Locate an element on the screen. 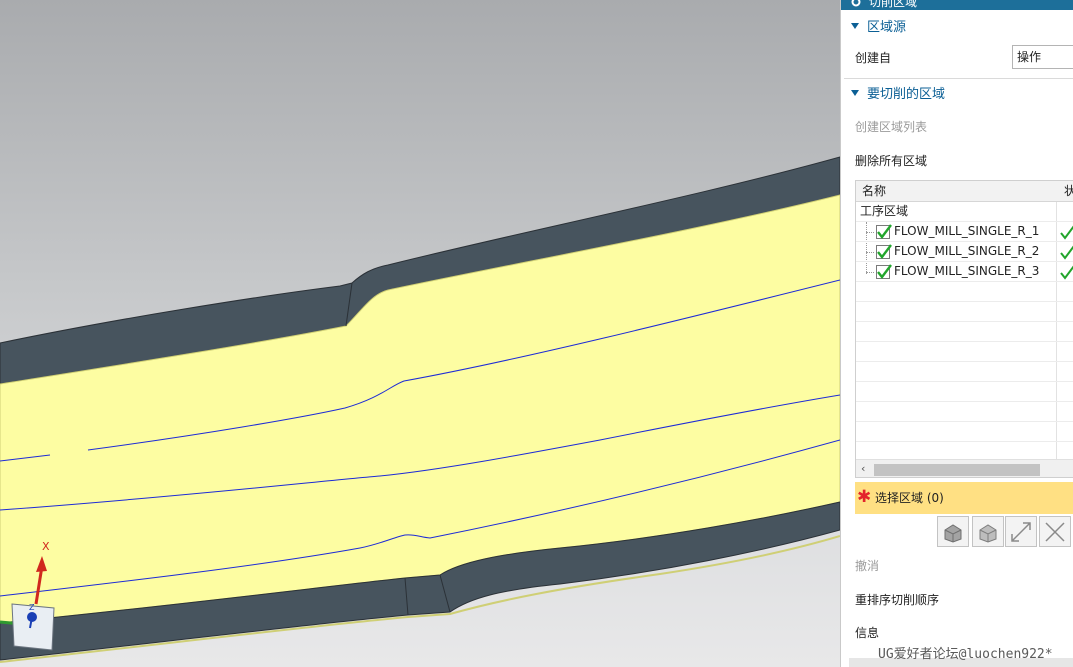  group-region-source-header: 区域源 is located at coordinates (878, 28).